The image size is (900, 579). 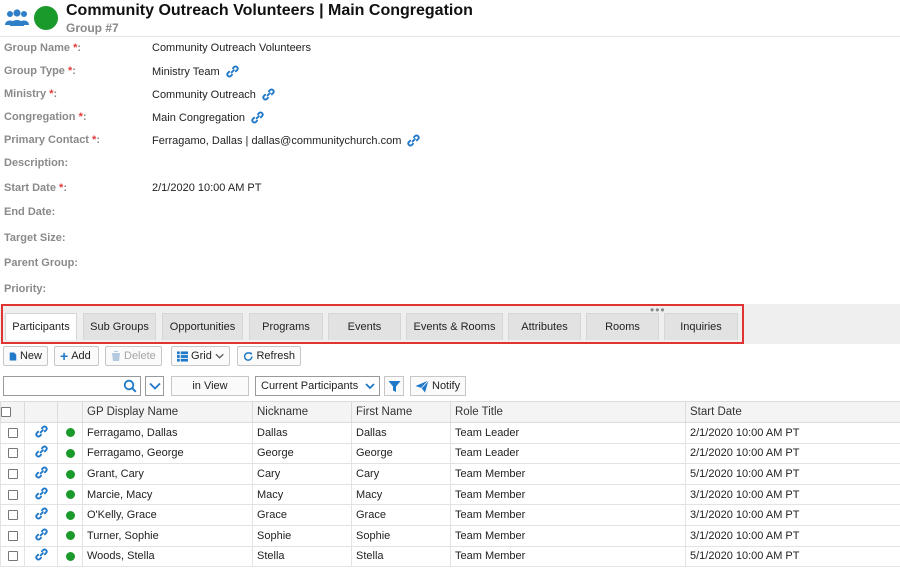 What do you see at coordinates (133, 356) in the screenshot?
I see `delete-button: Delete` at bounding box center [133, 356].